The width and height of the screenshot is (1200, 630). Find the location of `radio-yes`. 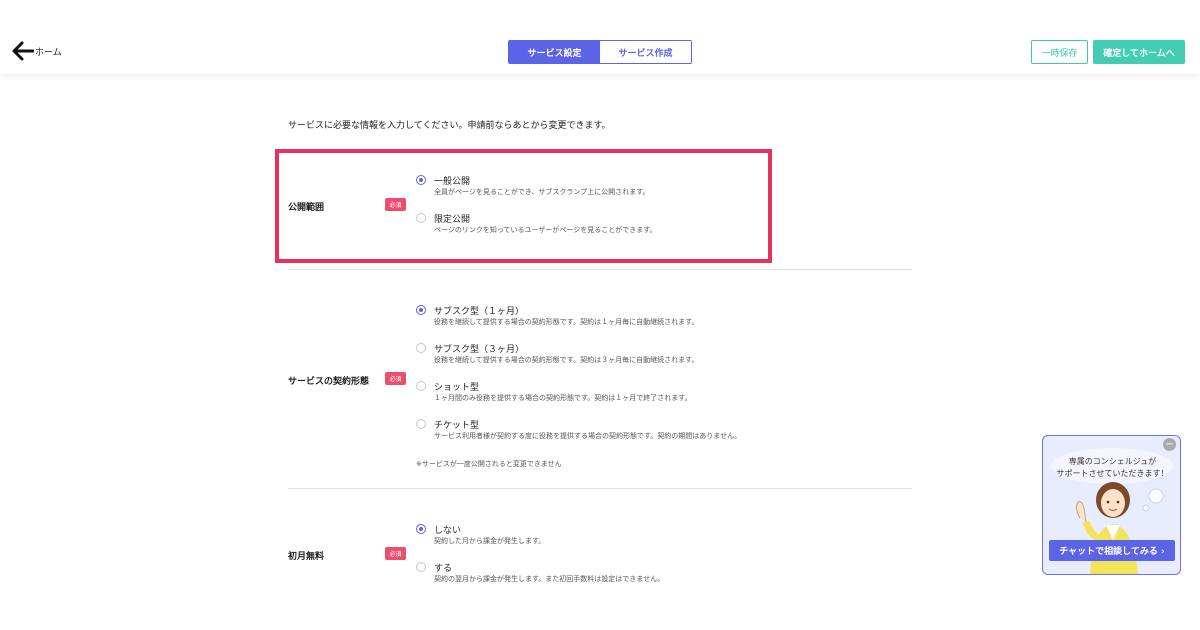

radio-yes is located at coordinates (421, 567).